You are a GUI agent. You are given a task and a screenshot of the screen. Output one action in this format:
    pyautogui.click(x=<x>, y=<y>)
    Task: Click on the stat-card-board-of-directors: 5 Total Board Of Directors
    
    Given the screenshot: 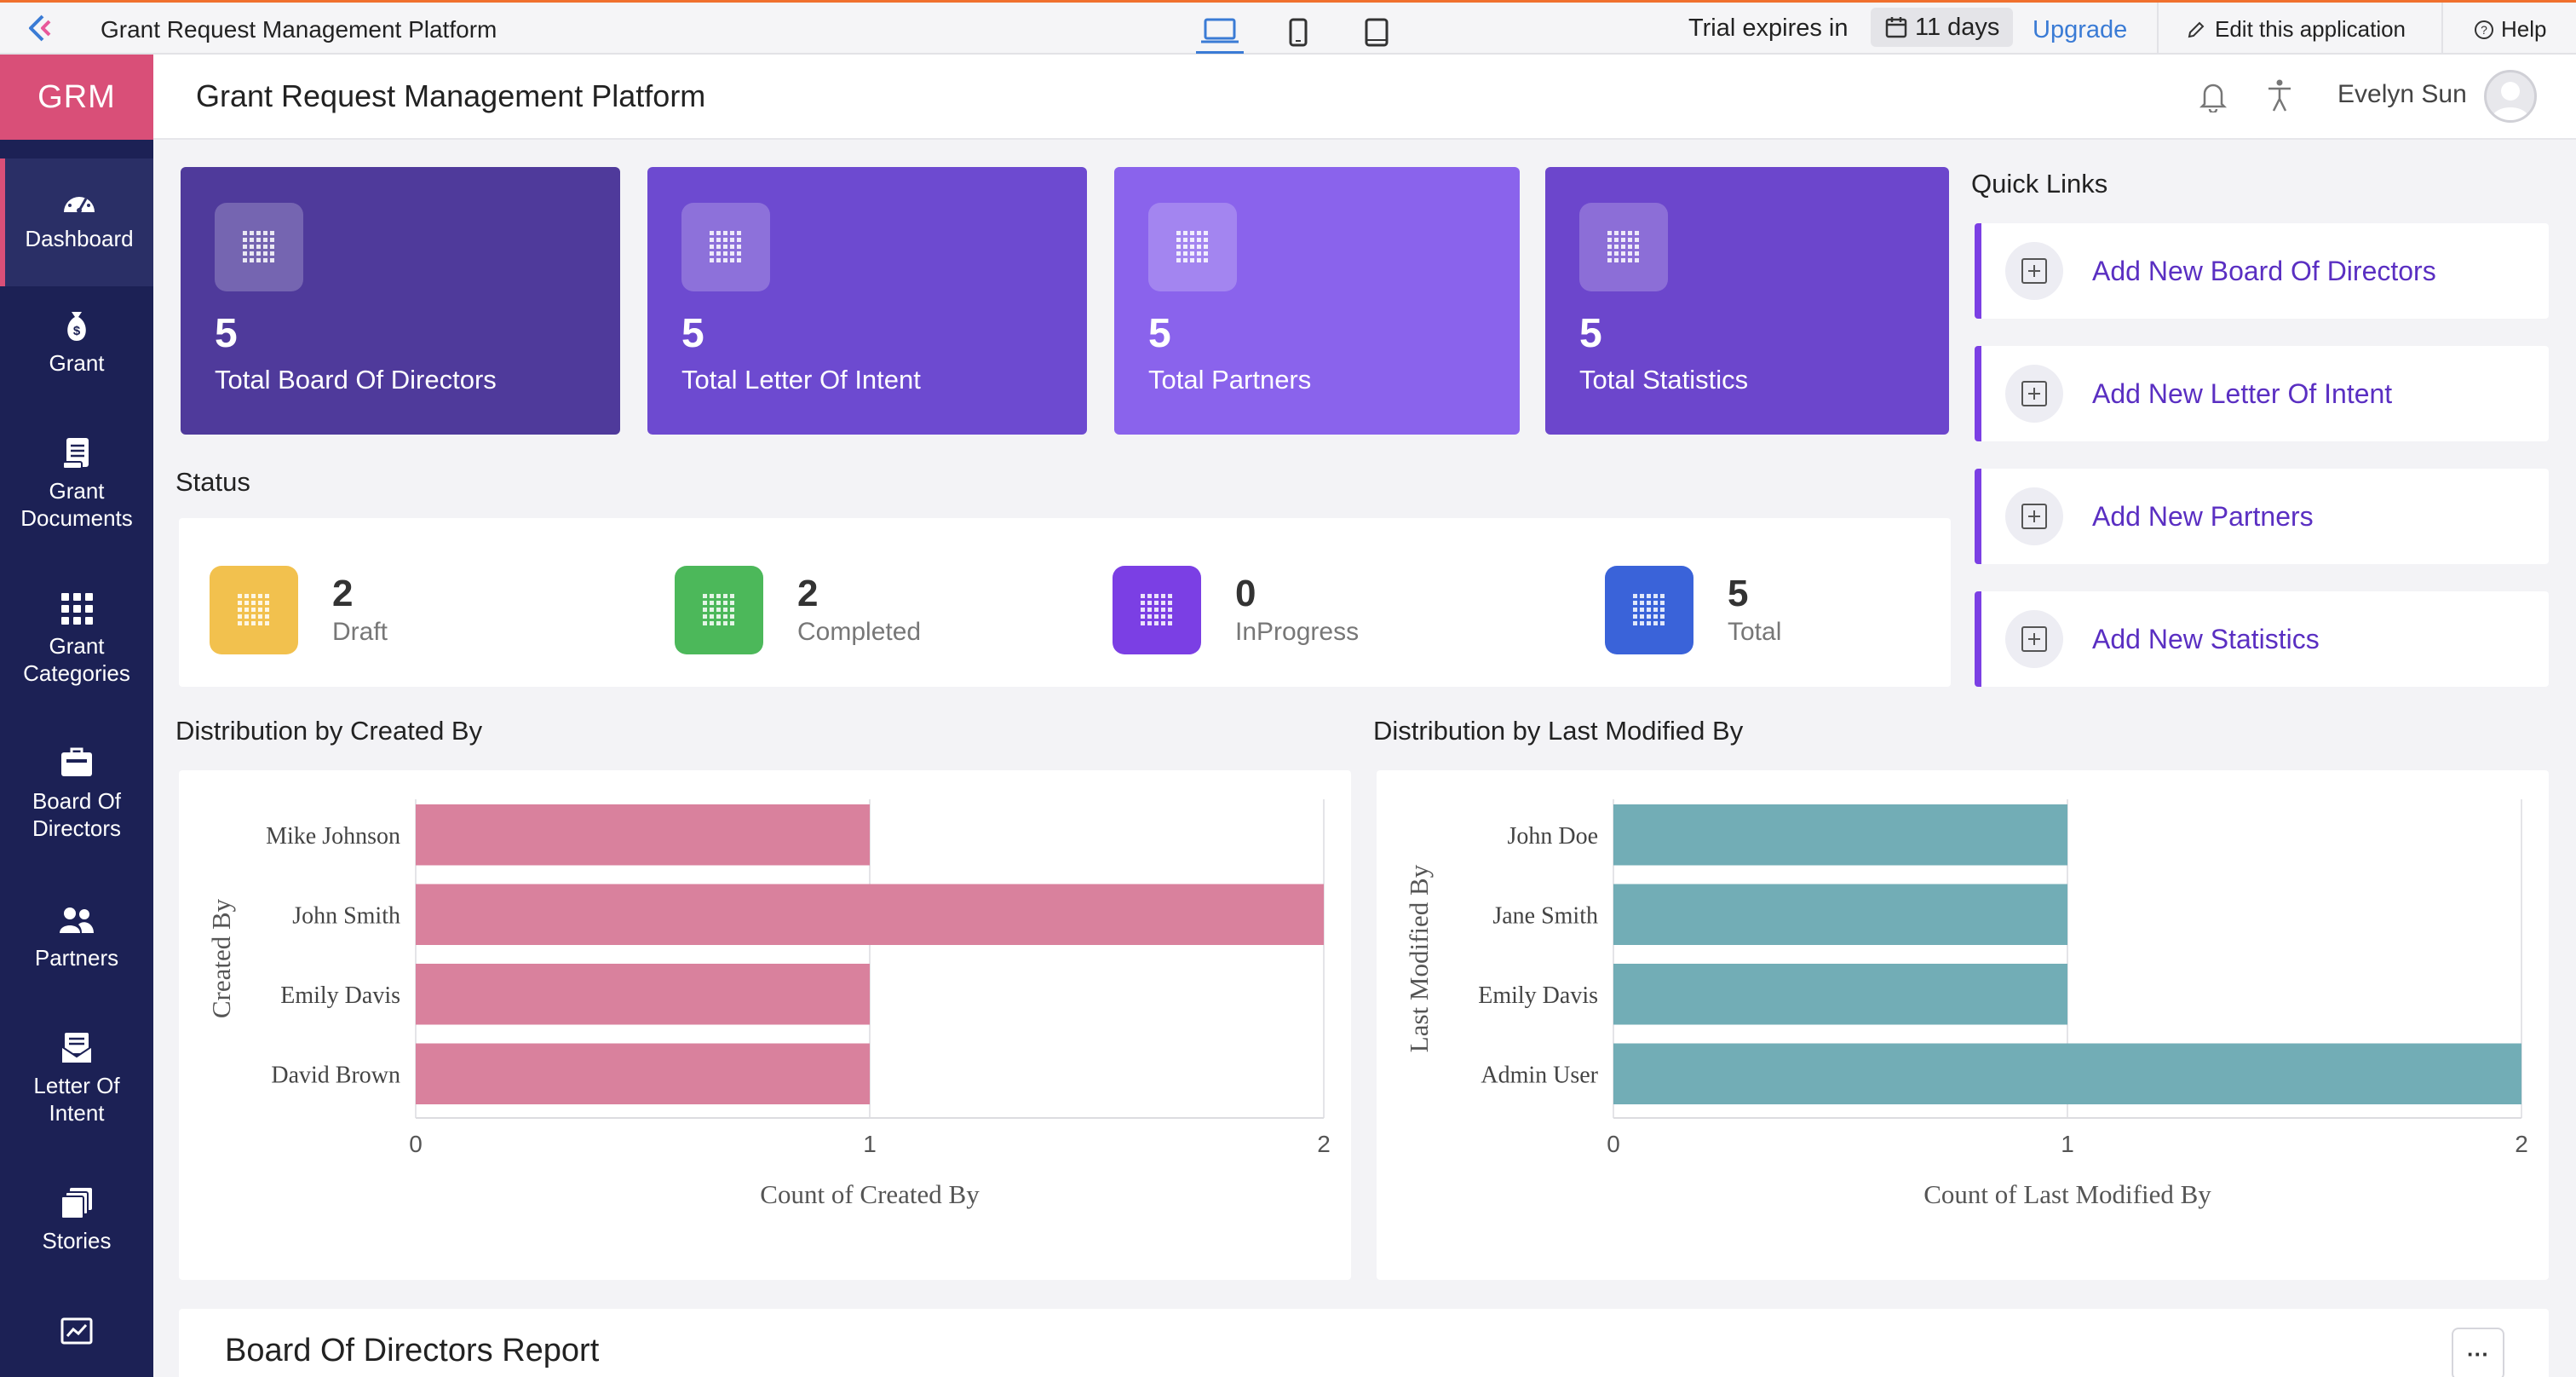 What is the action you would take?
    pyautogui.click(x=400, y=301)
    